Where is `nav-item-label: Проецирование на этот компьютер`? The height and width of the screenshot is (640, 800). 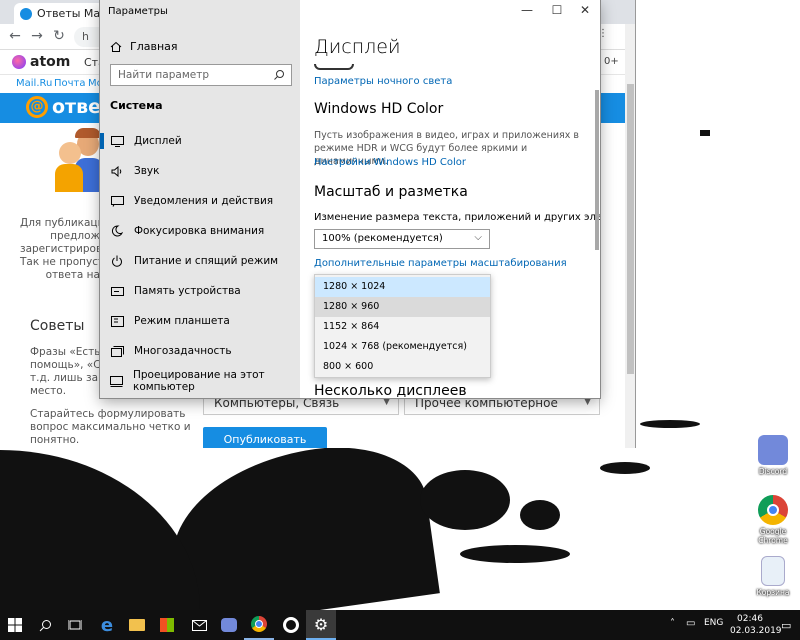
nav-item-label: Проецирование на этот компьютер is located at coordinates (199, 381).